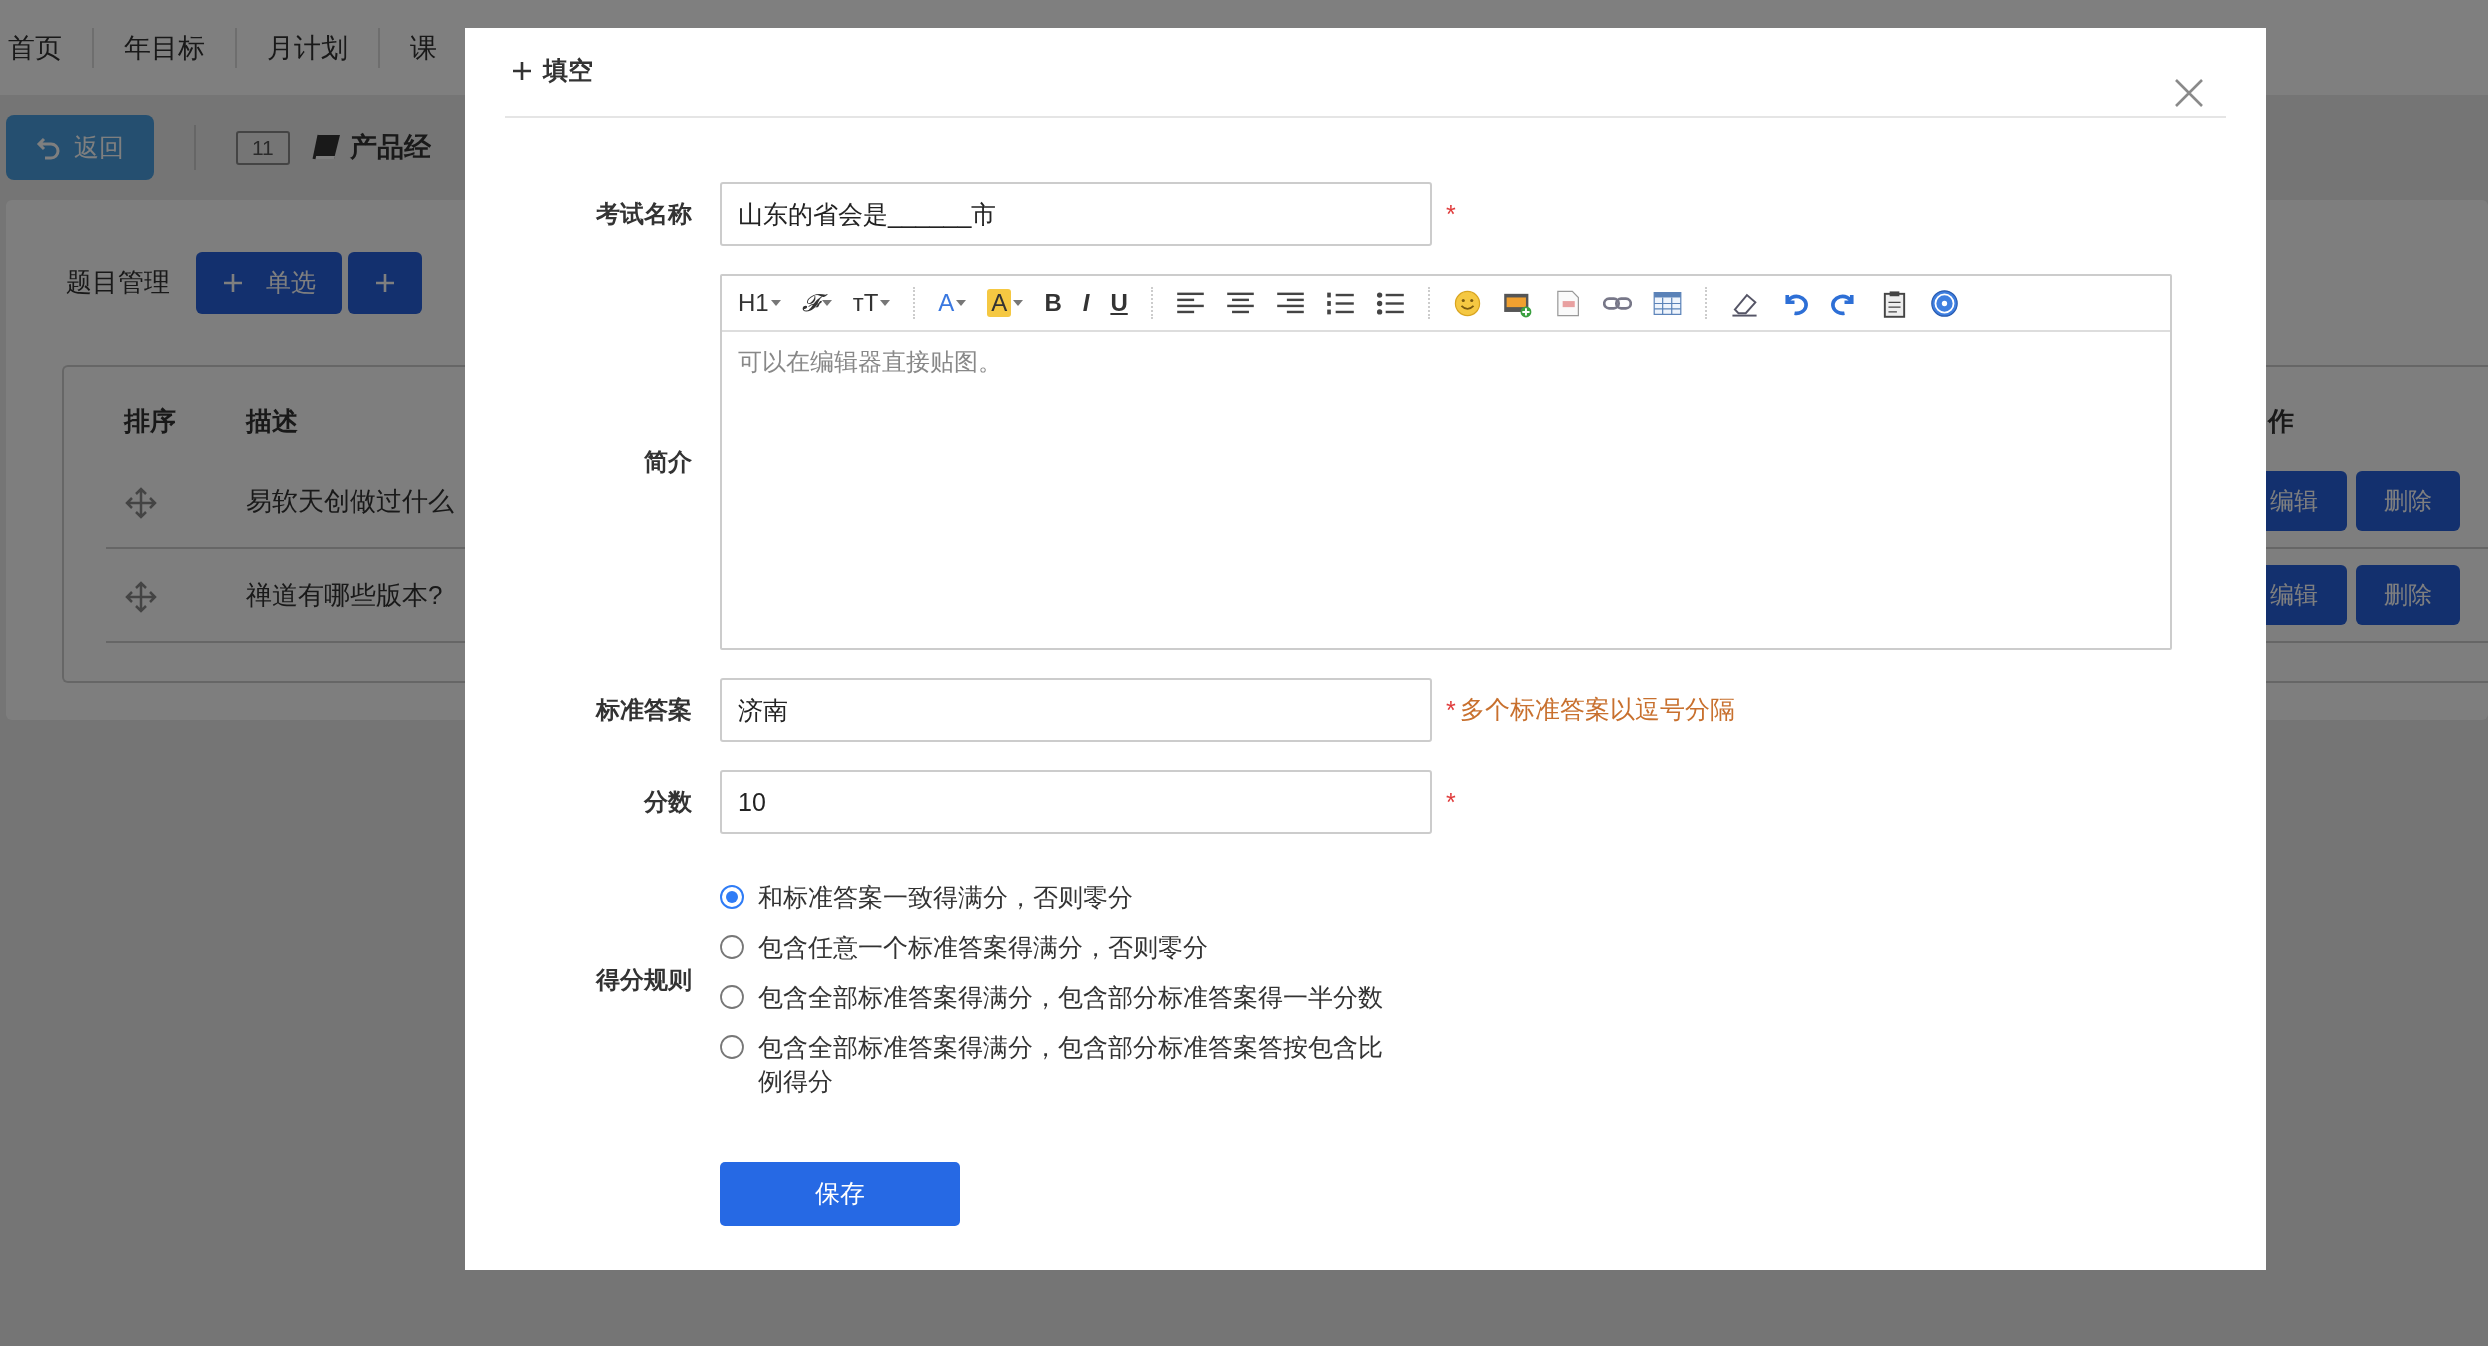 The height and width of the screenshot is (1346, 2488). I want to click on nav-link: 月计划, so click(308, 47).